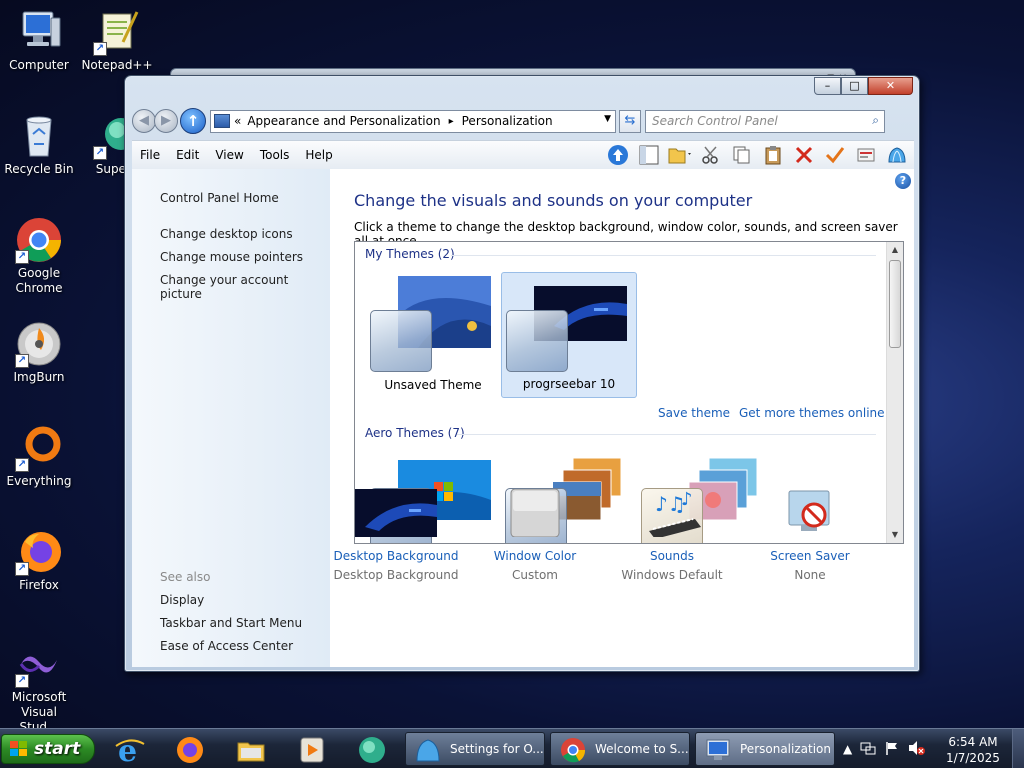 This screenshot has width=1024, height=768. Describe the element at coordinates (144, 121) in the screenshot. I see `back-button: ◀` at that location.